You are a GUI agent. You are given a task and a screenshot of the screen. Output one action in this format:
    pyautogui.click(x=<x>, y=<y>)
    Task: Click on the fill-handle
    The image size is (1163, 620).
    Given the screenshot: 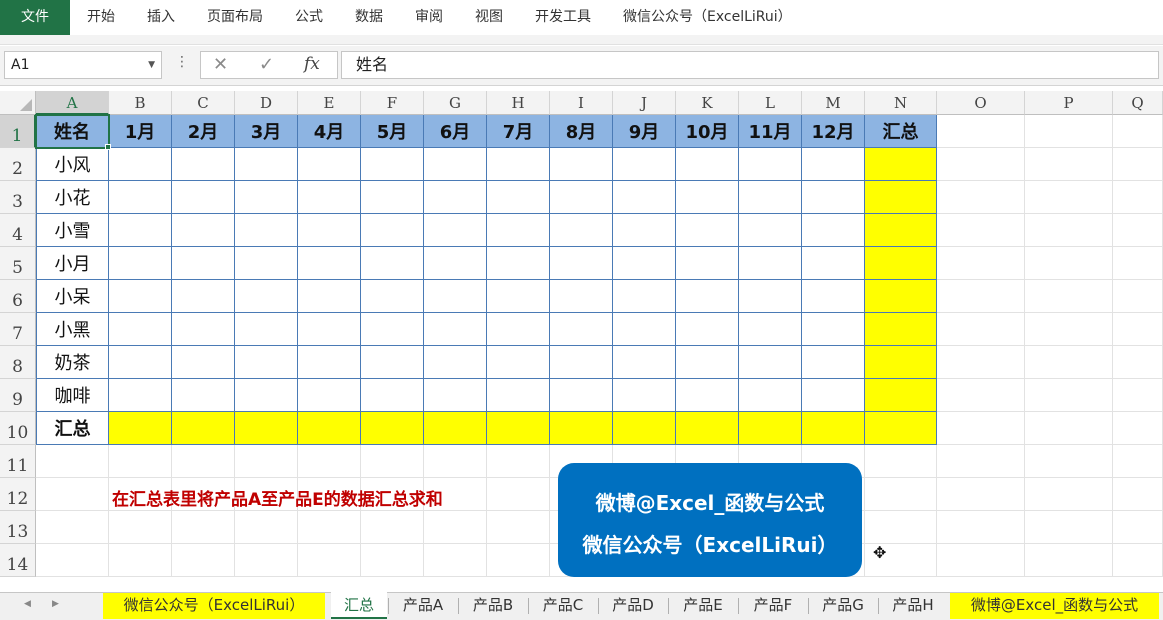 What is the action you would take?
    pyautogui.click(x=108, y=147)
    